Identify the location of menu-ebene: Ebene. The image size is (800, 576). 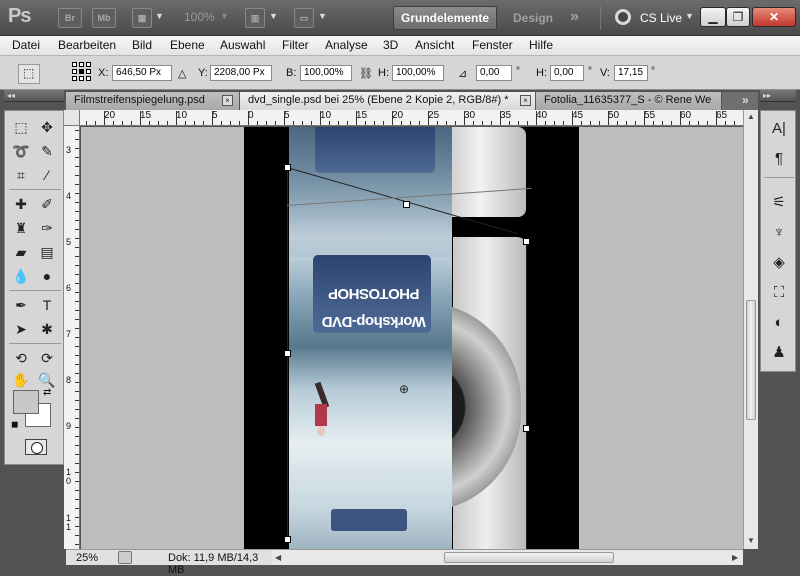
(187, 45).